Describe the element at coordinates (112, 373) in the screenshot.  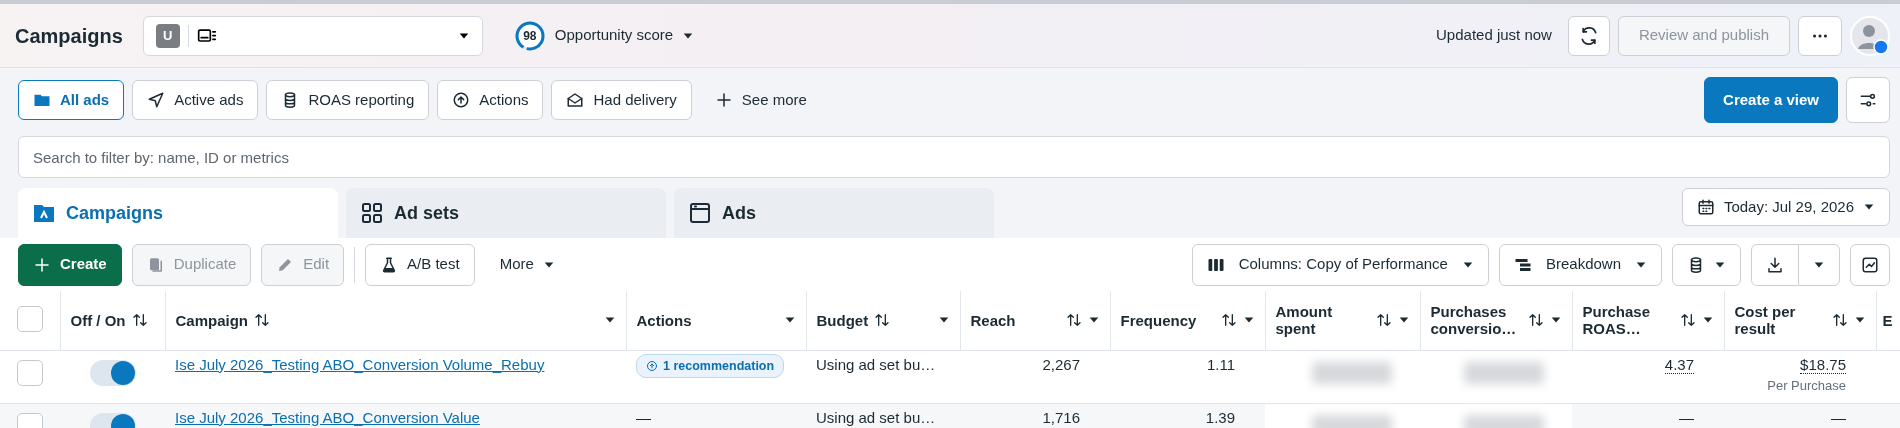
I see `on-off-toggle` at that location.